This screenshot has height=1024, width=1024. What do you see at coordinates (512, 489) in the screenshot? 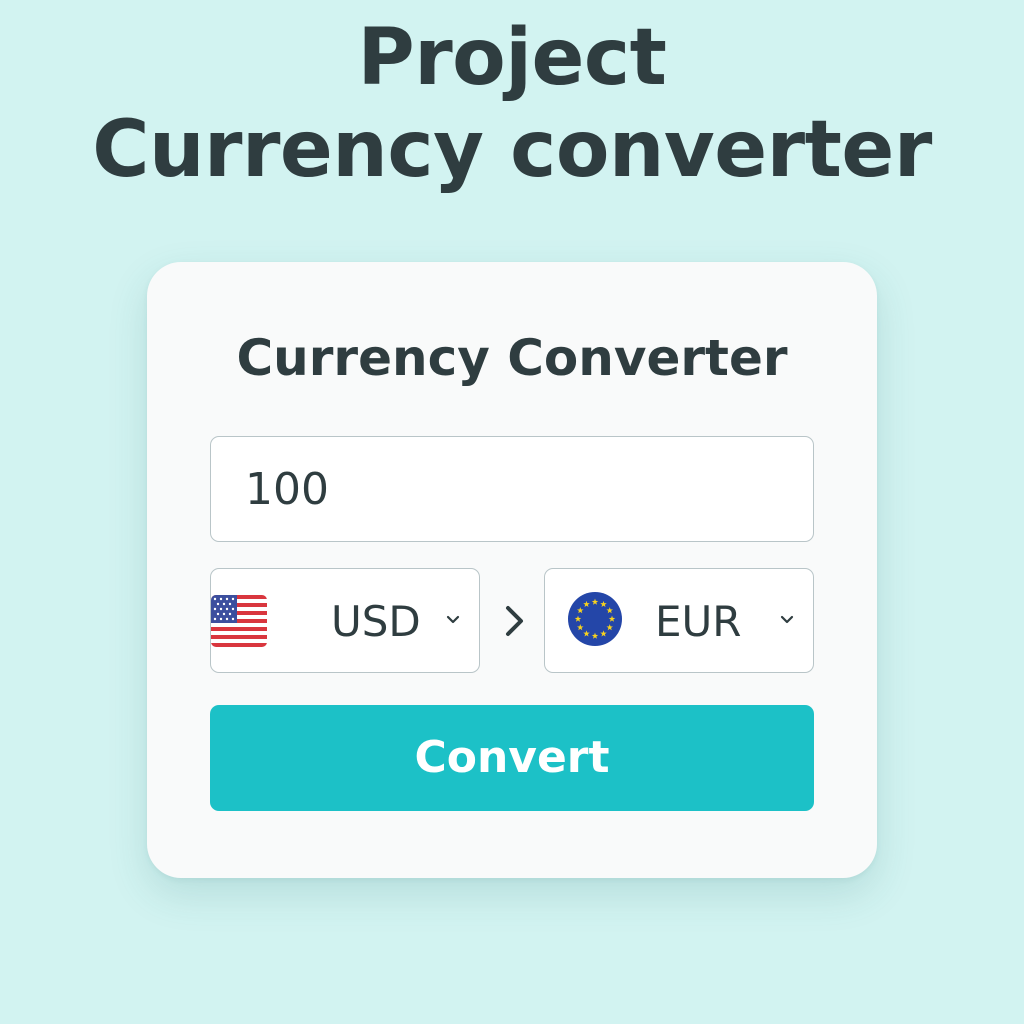
I see `amount-input` at bounding box center [512, 489].